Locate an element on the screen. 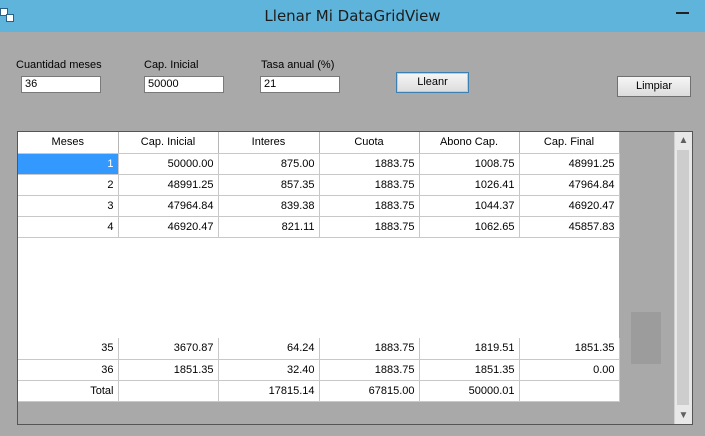 The width and height of the screenshot is (705, 436). capital-label: Cap. Inicial is located at coordinates (171, 65).